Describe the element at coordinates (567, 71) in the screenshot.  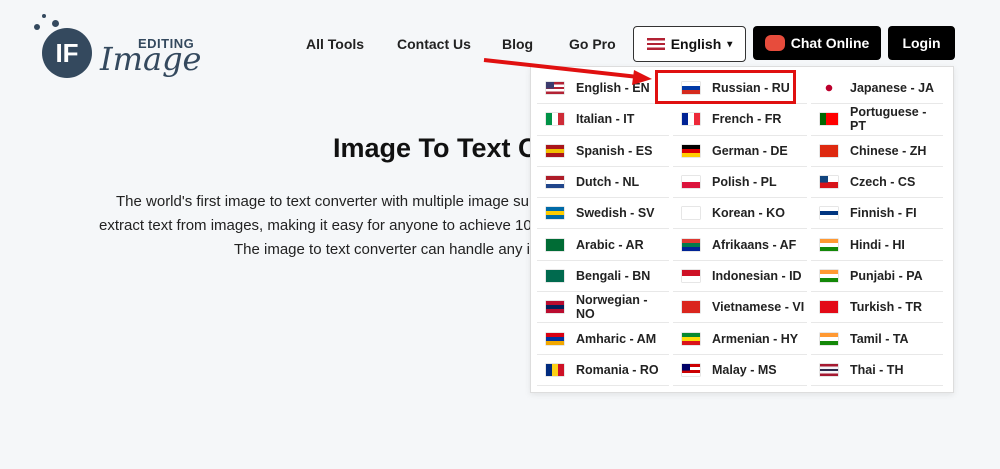
I see `red-arrow-annotation` at that location.